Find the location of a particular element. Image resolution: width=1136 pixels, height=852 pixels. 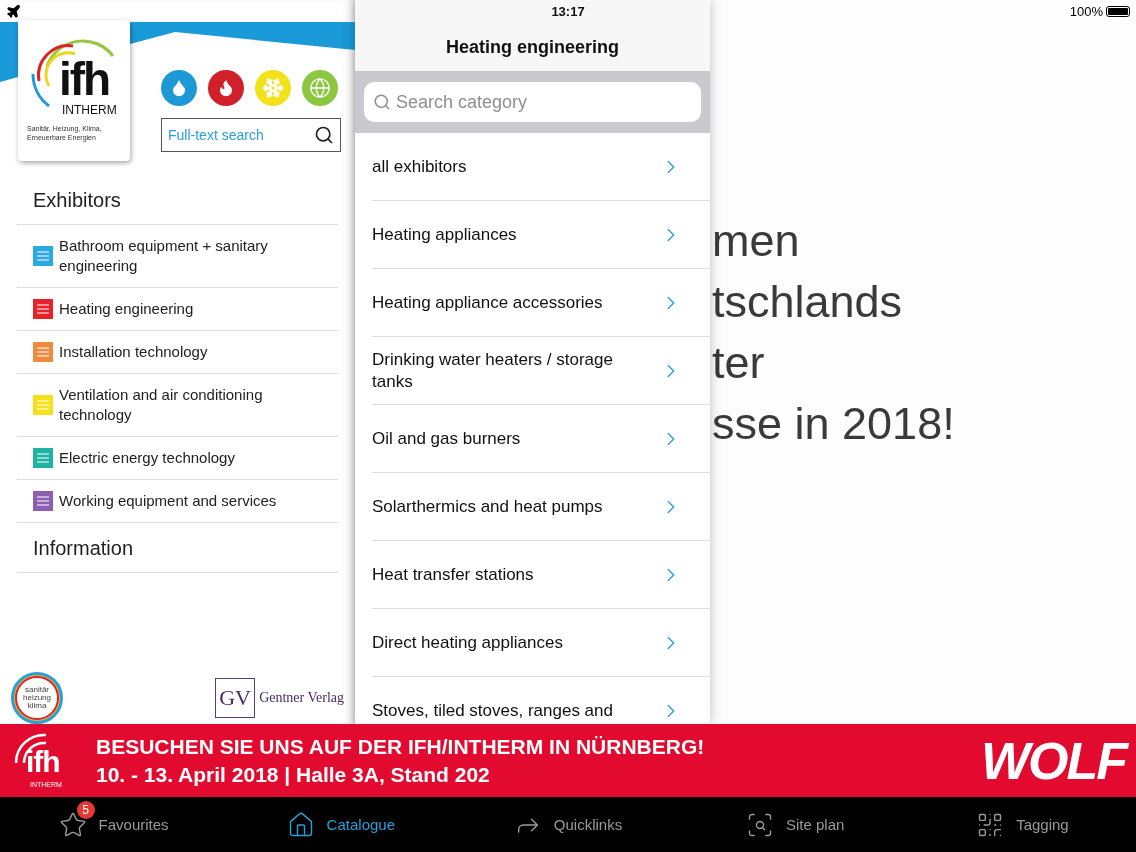

logo-name: ifh is located at coordinates (84, 79).